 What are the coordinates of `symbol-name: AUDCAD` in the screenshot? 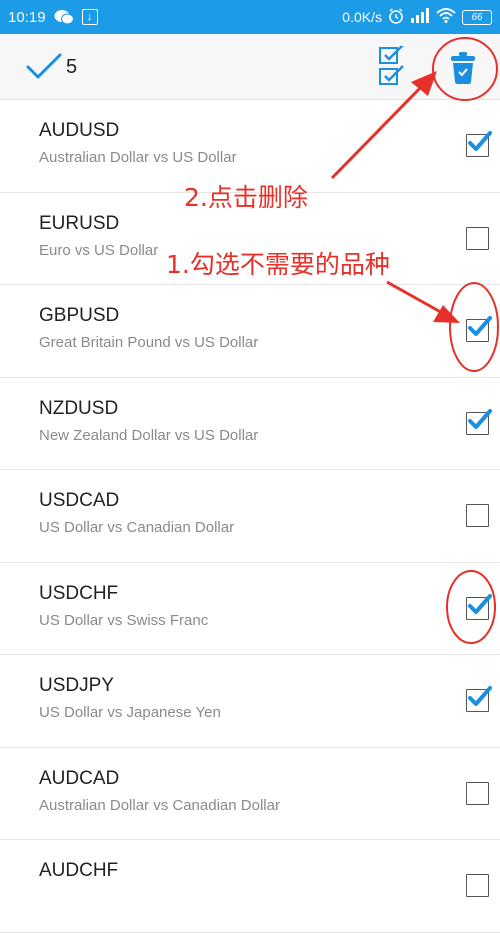 It's located at (79, 778).